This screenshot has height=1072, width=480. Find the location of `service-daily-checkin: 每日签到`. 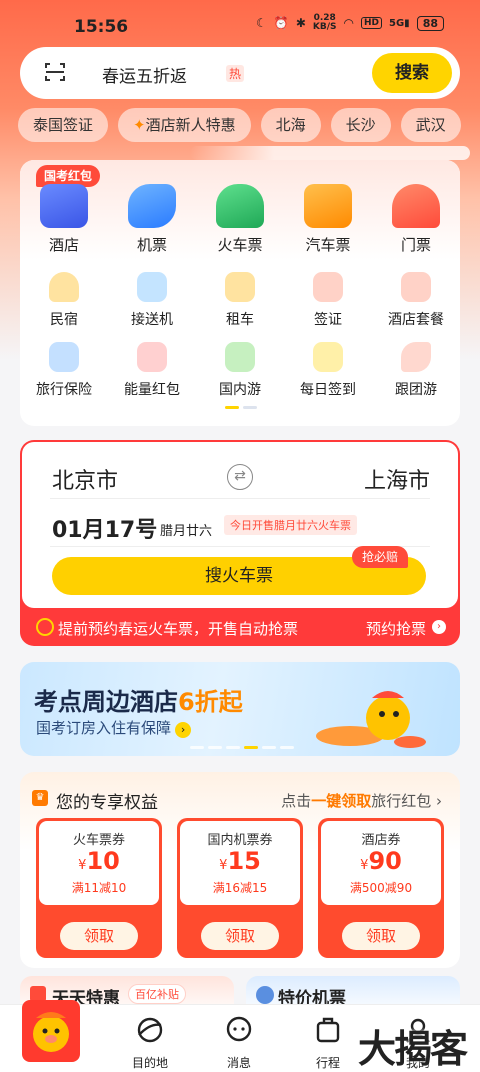

service-daily-checkin: 每日签到 is located at coordinates (328, 370).